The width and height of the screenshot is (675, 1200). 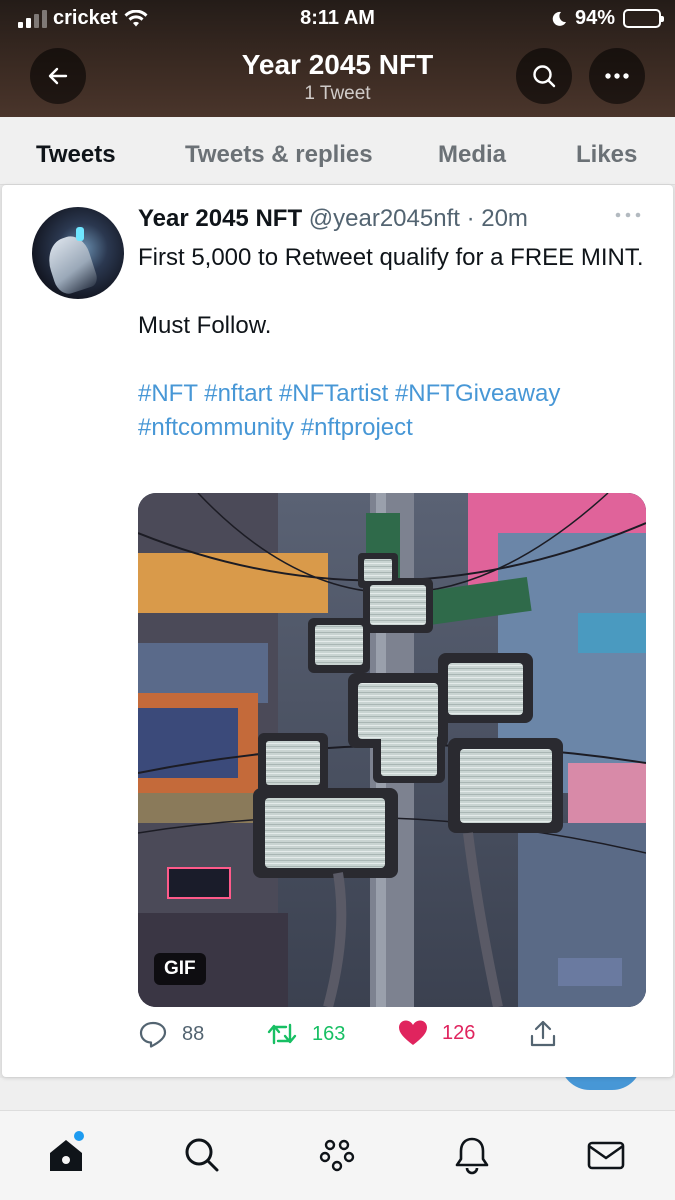 What do you see at coordinates (628, 215) in the screenshot?
I see `tweet-more-icon` at bounding box center [628, 215].